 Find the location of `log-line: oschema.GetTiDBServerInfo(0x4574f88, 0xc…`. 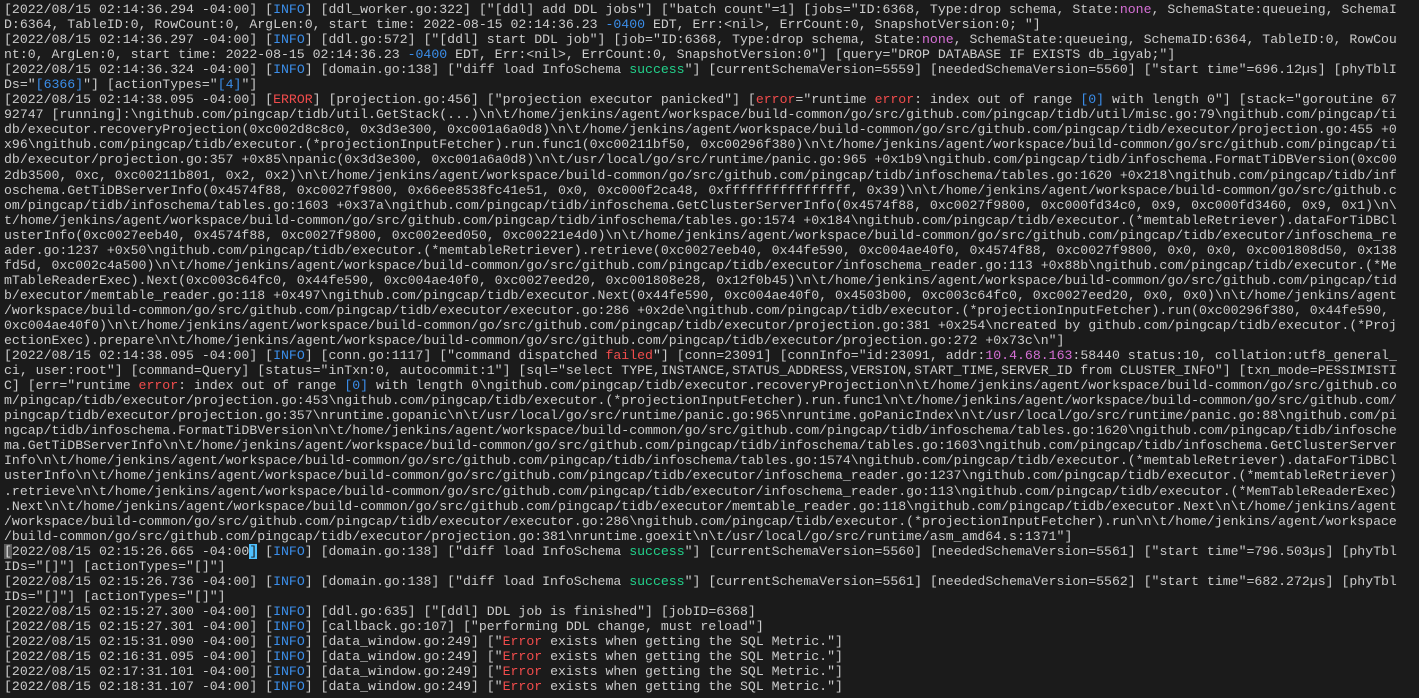

log-line: oschema.GetTiDBServerInfo(0x4574f88, 0xc… is located at coordinates (711, 190).